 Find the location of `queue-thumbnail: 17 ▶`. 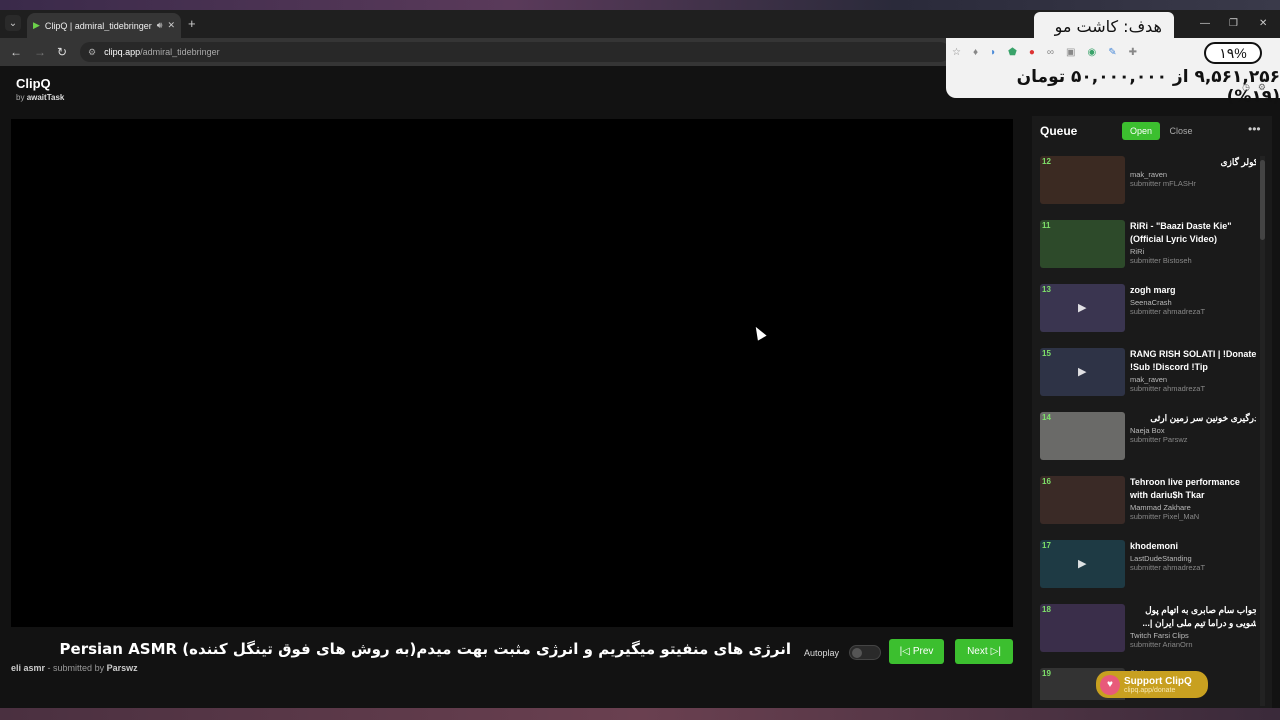

queue-thumbnail: 17 ▶ is located at coordinates (1082, 564).